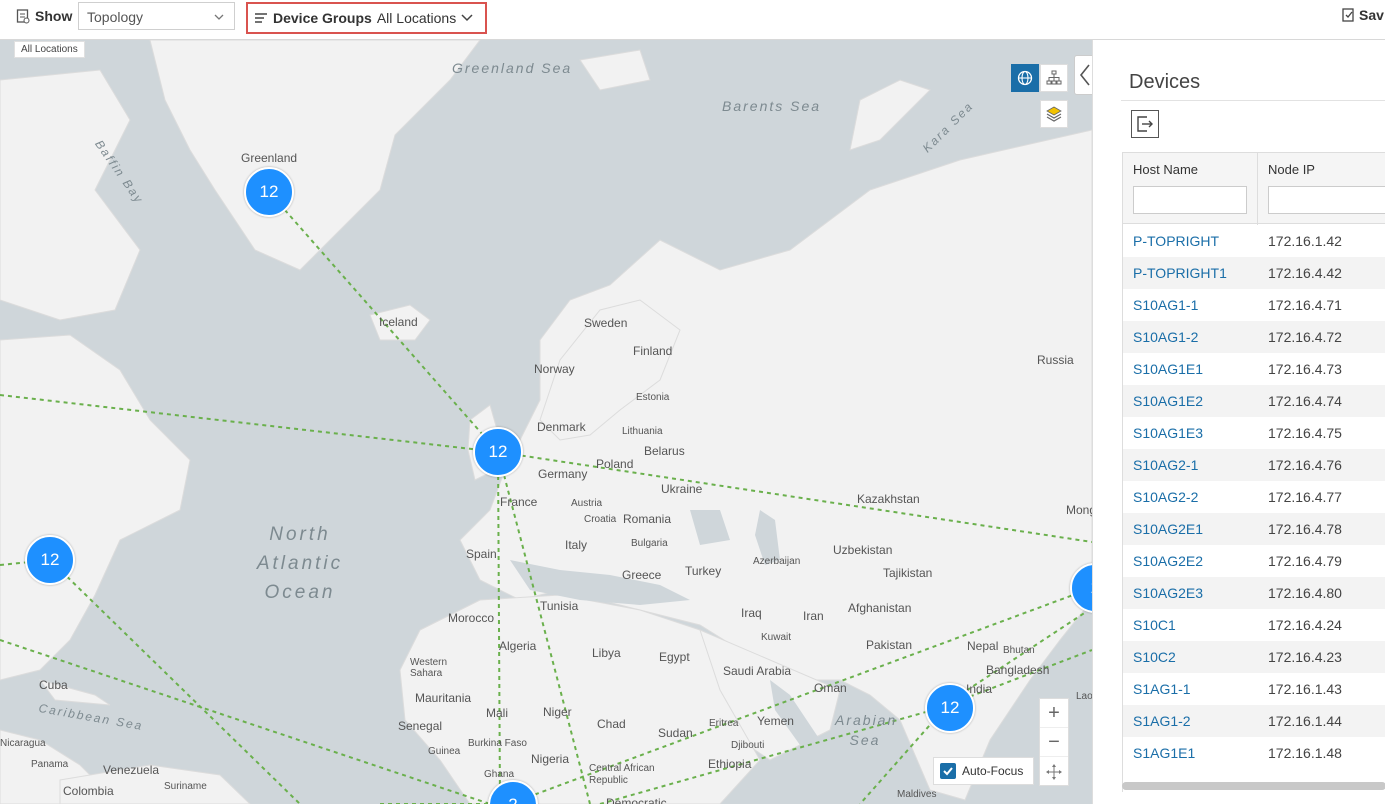  What do you see at coordinates (563, 474) in the screenshot?
I see `country-label: Germany` at bounding box center [563, 474].